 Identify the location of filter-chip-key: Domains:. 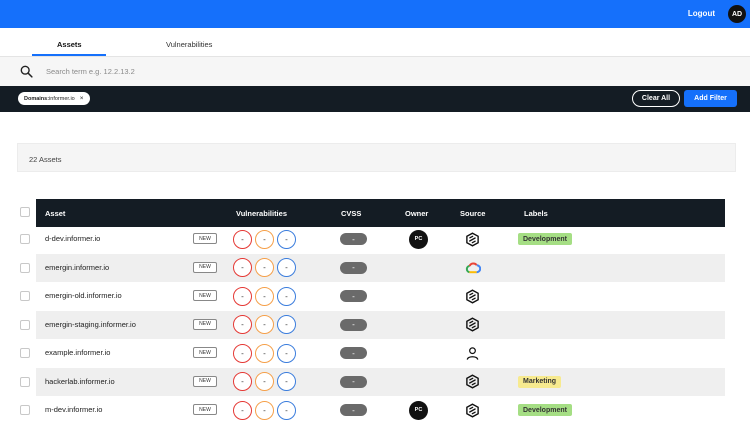
(37, 98).